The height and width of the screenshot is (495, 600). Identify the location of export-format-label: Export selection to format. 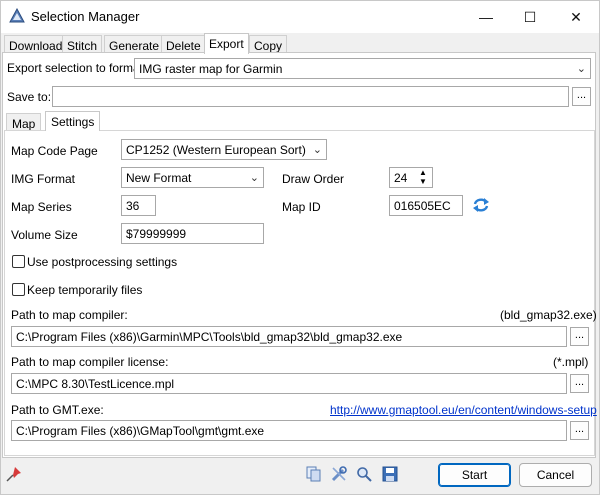
(75, 68).